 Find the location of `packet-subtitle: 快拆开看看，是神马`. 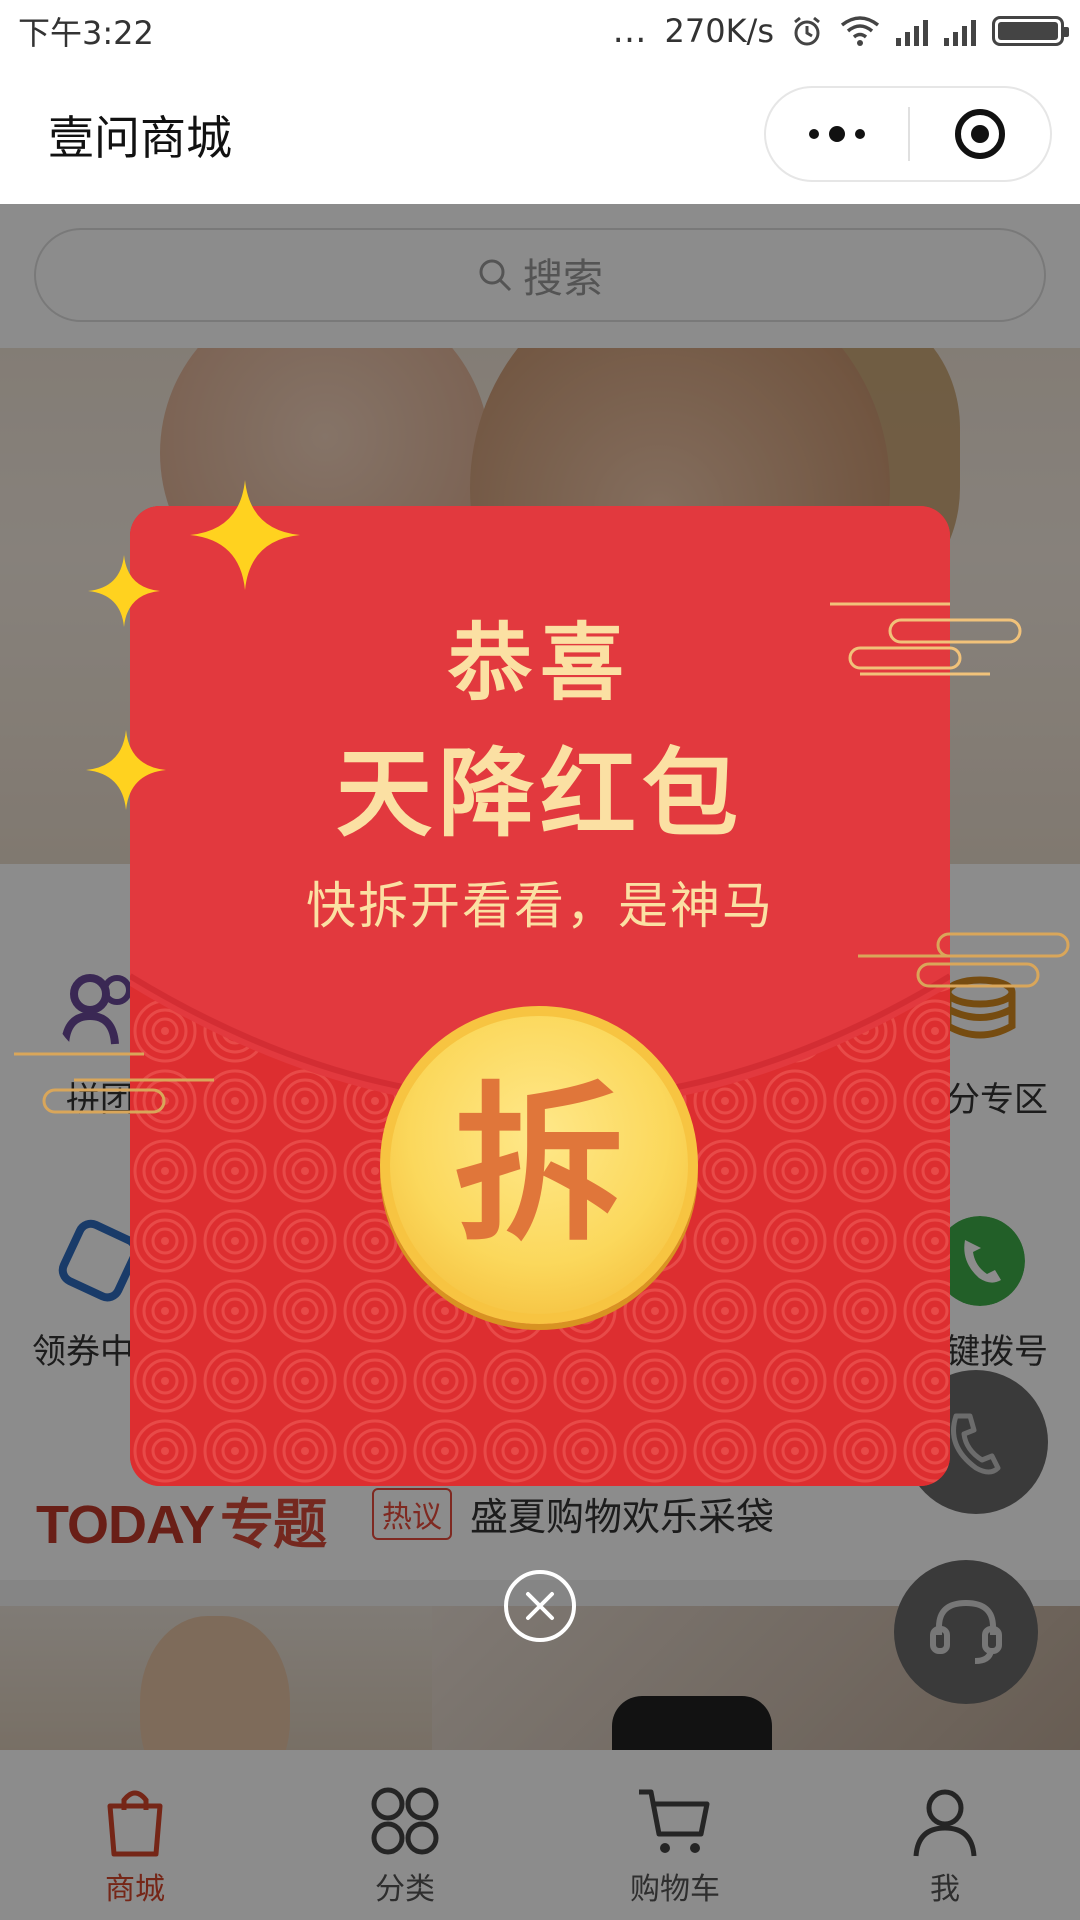

packet-subtitle: 快拆开看看，是神马 is located at coordinates (540, 906).